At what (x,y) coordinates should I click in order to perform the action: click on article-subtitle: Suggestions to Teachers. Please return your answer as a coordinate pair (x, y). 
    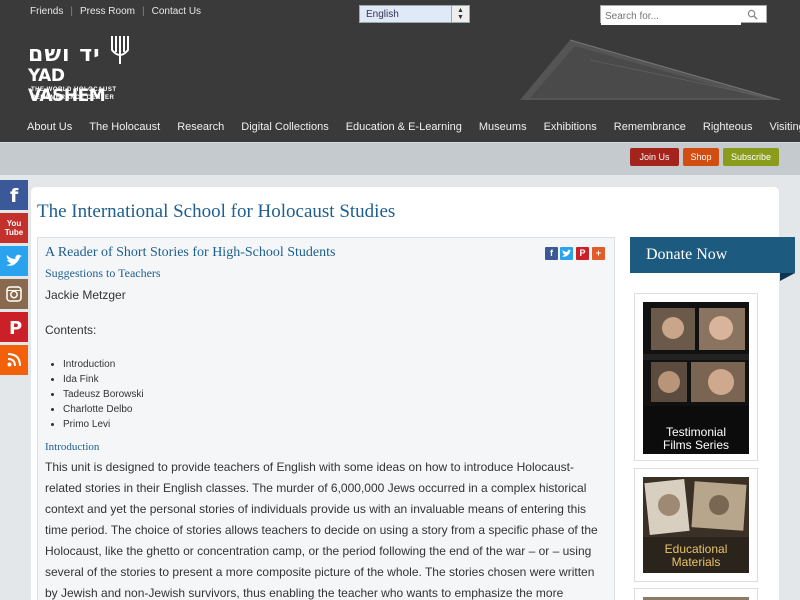
    Looking at the image, I should click on (103, 273).